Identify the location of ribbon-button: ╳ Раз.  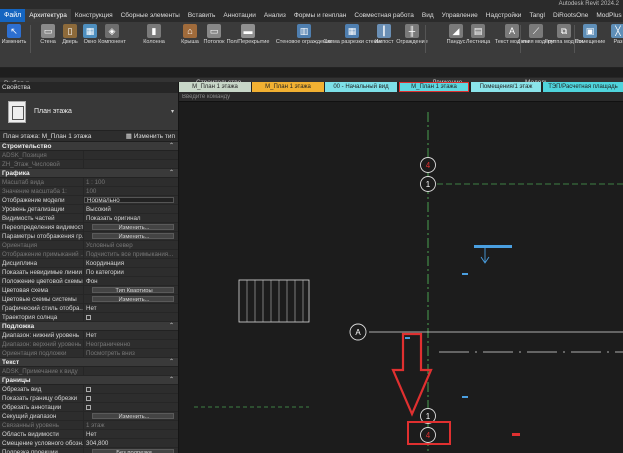
(614, 35).